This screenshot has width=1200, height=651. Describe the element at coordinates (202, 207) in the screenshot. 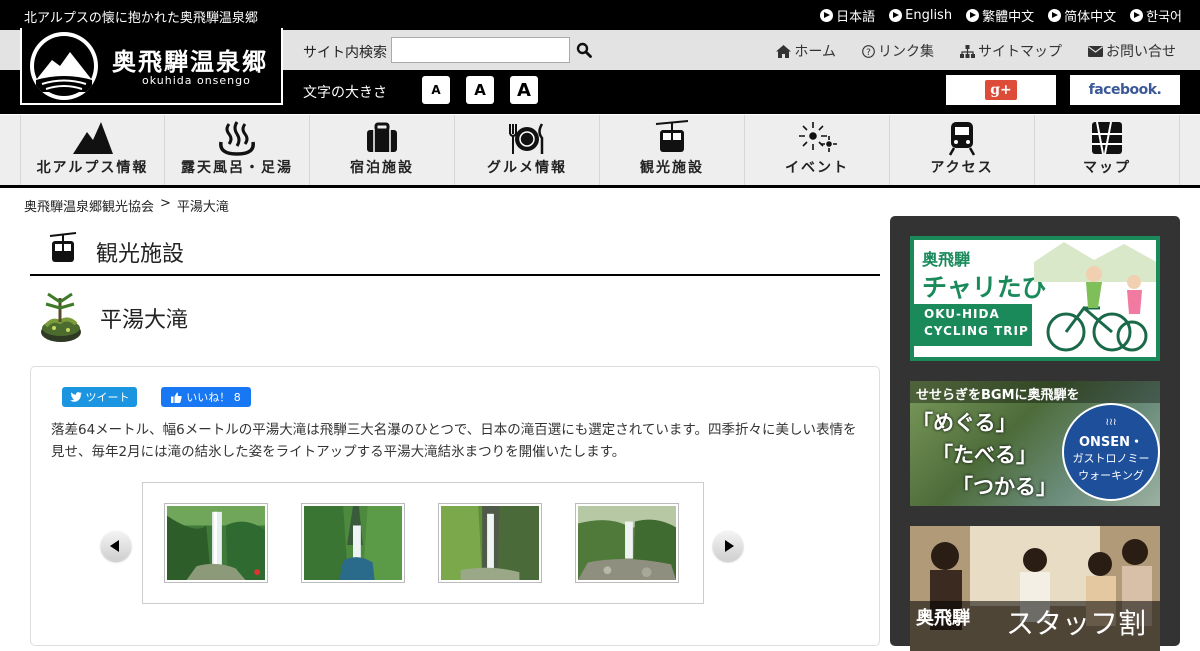

I see `breadcrumb-current: 平湯大滝` at that location.